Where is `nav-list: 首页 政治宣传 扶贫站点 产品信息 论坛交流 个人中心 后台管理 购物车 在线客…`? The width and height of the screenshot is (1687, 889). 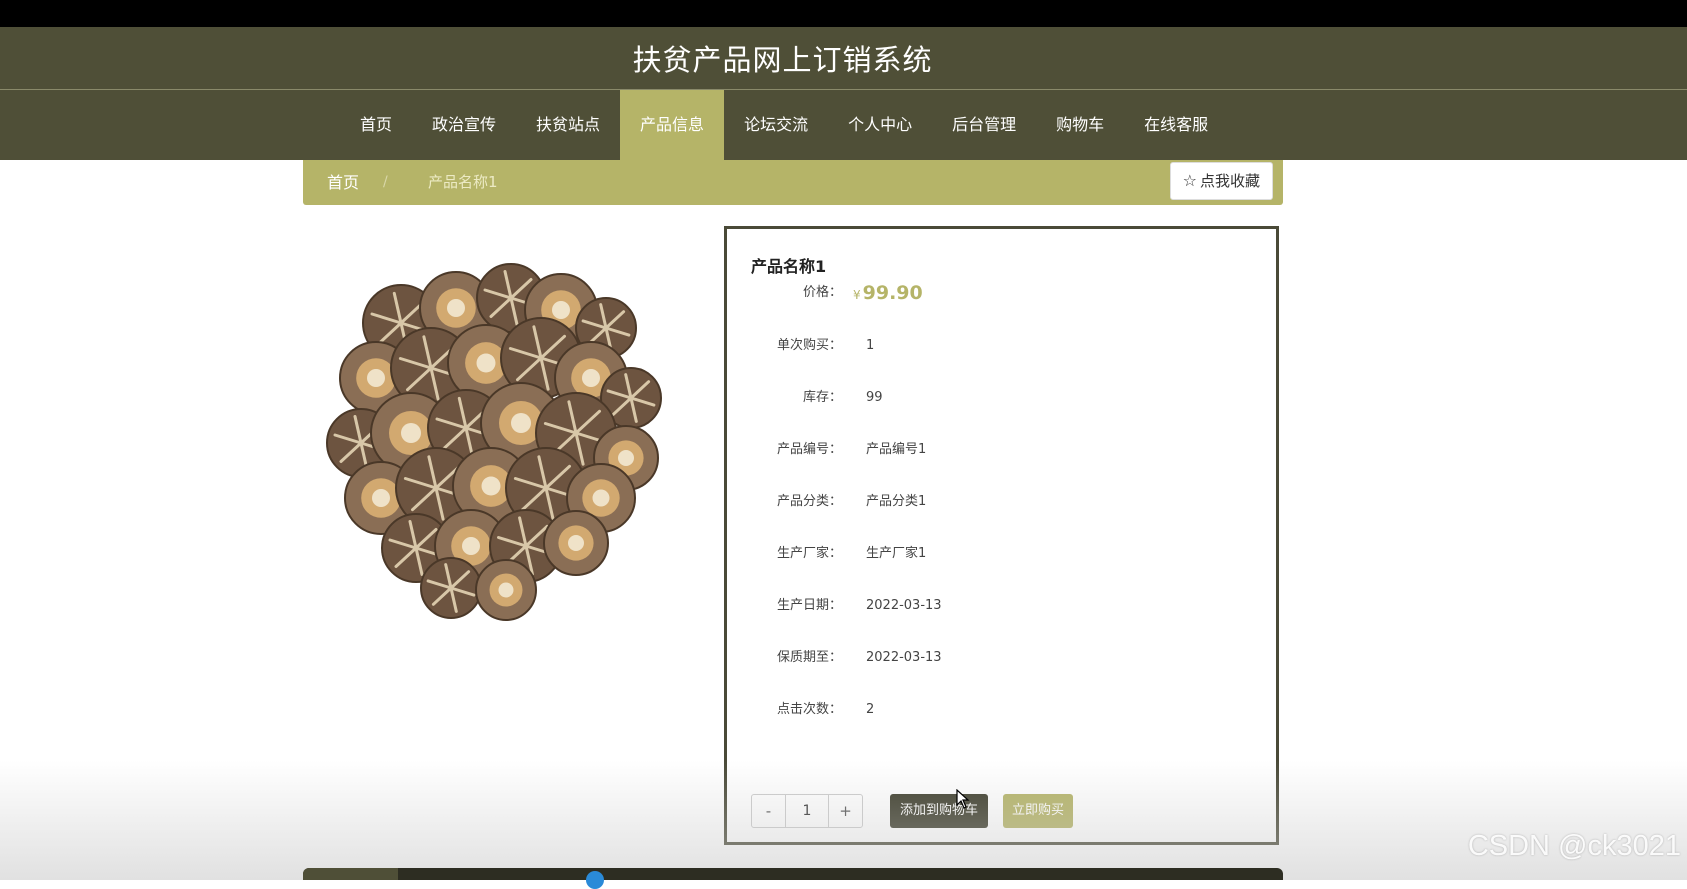 nav-list: 首页 政治宣传 扶贫站点 产品信息 论坛交流 个人中心 后台管理 购物车 在线客… is located at coordinates (784, 125).